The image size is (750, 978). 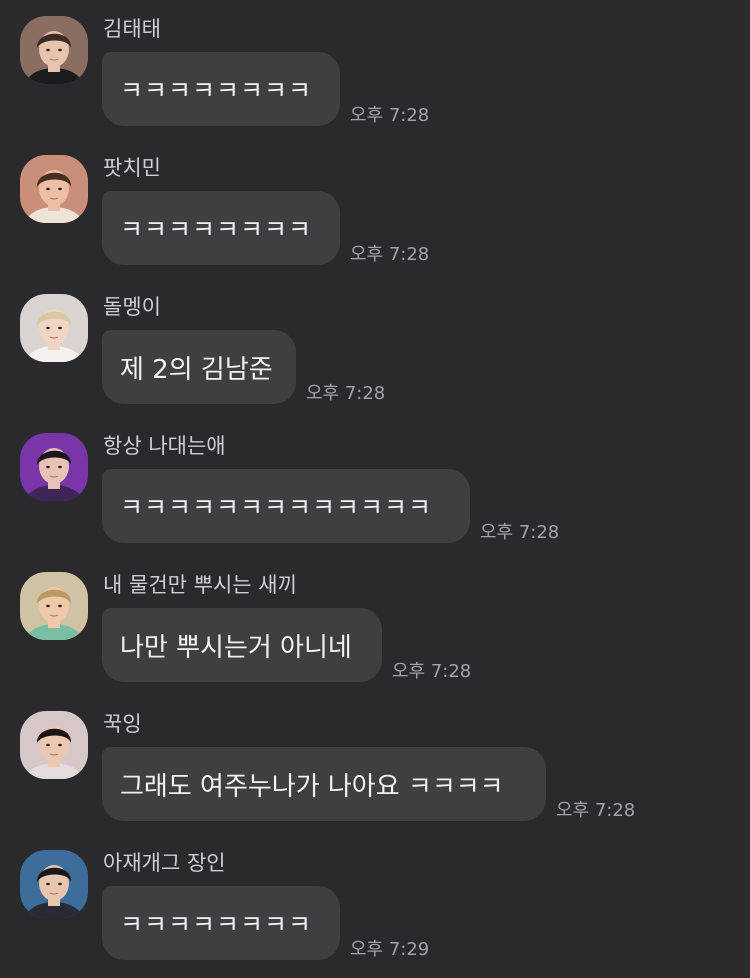 I want to click on message-row: ㅋㅋㅋㅋㅋㅋㅋㅋ 오후 7:29, so click(x=265, y=923).